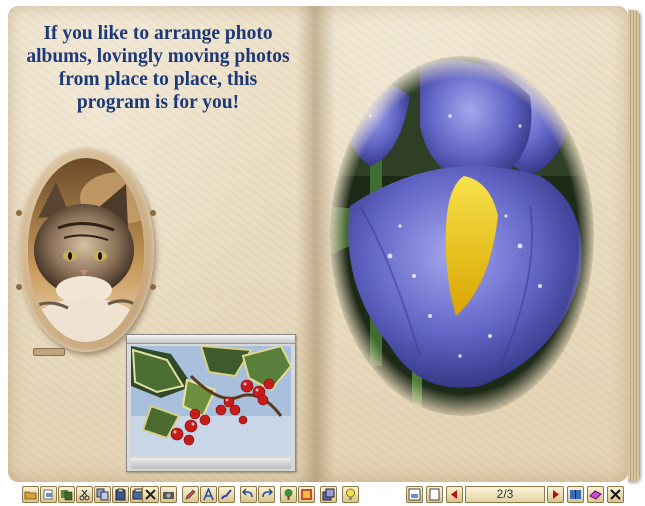 The image size is (645, 506). What do you see at coordinates (211, 339) in the screenshot?
I see `window-titlebar` at bounding box center [211, 339].